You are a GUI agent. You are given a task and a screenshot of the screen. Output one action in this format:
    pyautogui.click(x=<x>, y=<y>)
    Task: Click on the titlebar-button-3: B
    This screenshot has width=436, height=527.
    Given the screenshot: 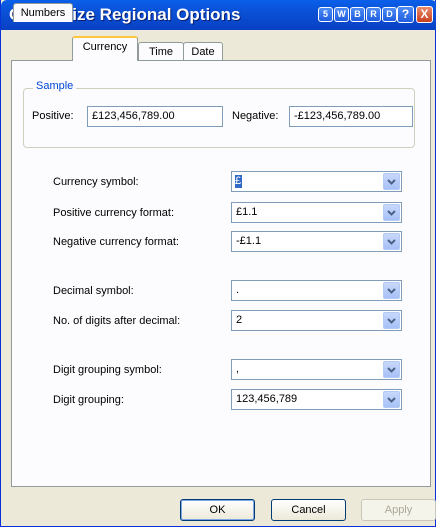 What is the action you would take?
    pyautogui.click(x=357, y=14)
    